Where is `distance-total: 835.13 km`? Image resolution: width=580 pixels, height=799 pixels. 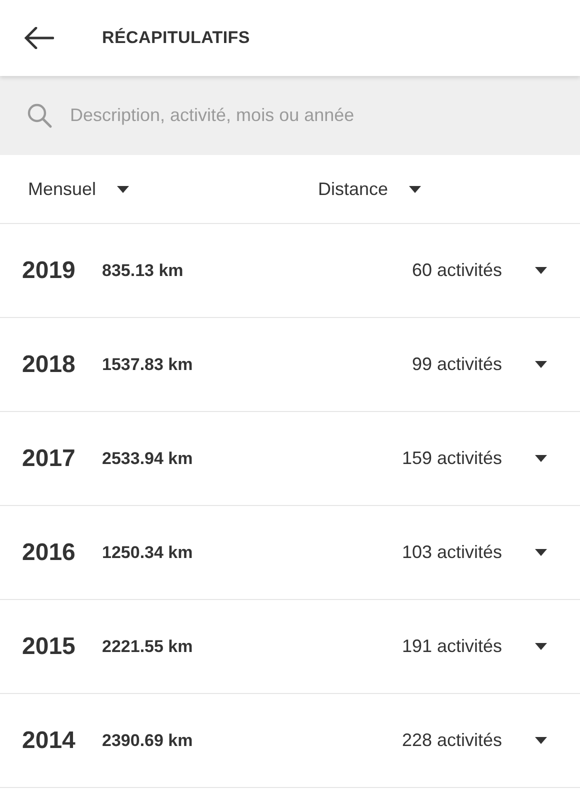
distance-total: 835.13 km is located at coordinates (143, 270).